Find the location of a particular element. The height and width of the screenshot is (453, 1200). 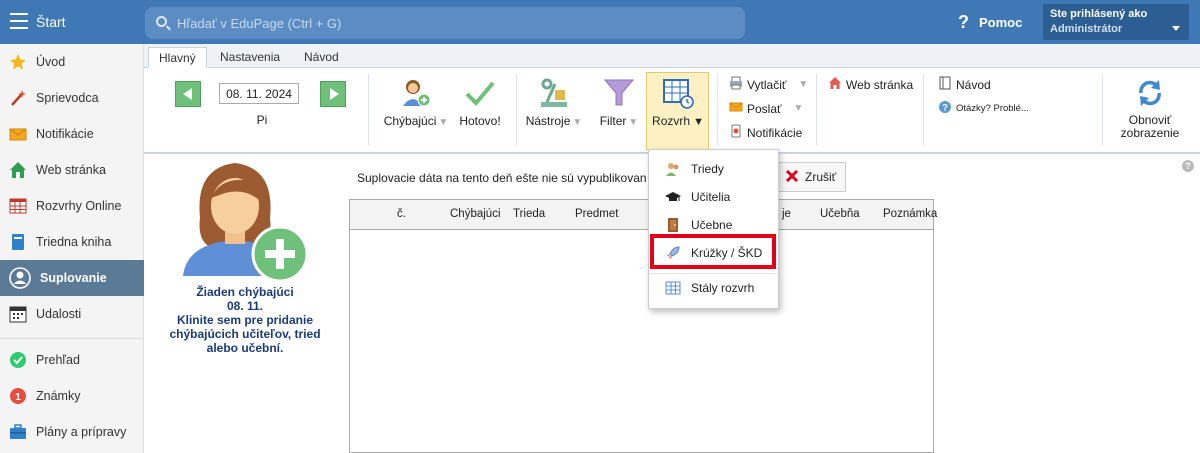

graduation-cap-icon is located at coordinates (673, 197).